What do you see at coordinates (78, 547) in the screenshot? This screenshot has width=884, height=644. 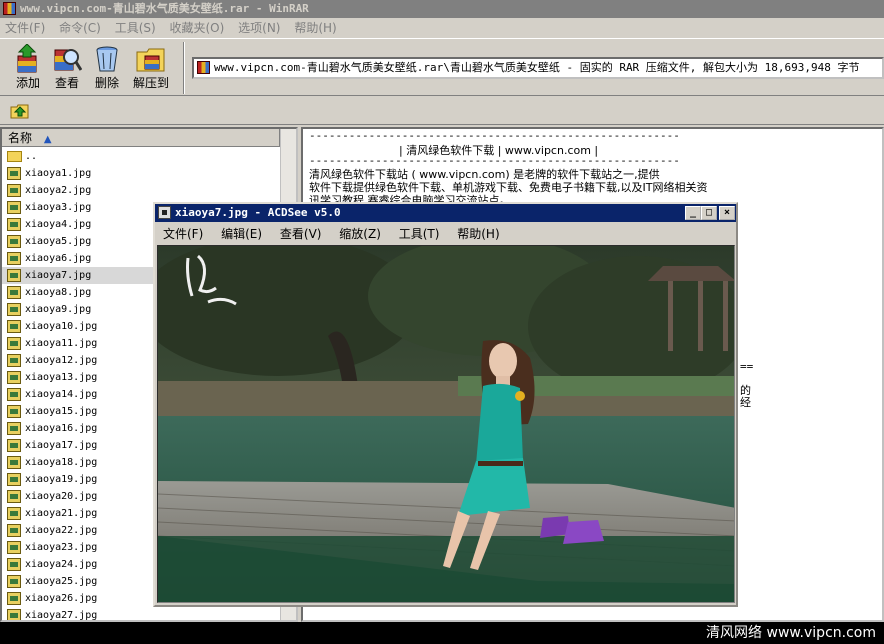 I see `file-row: xiaoya23.jpg` at bounding box center [78, 547].